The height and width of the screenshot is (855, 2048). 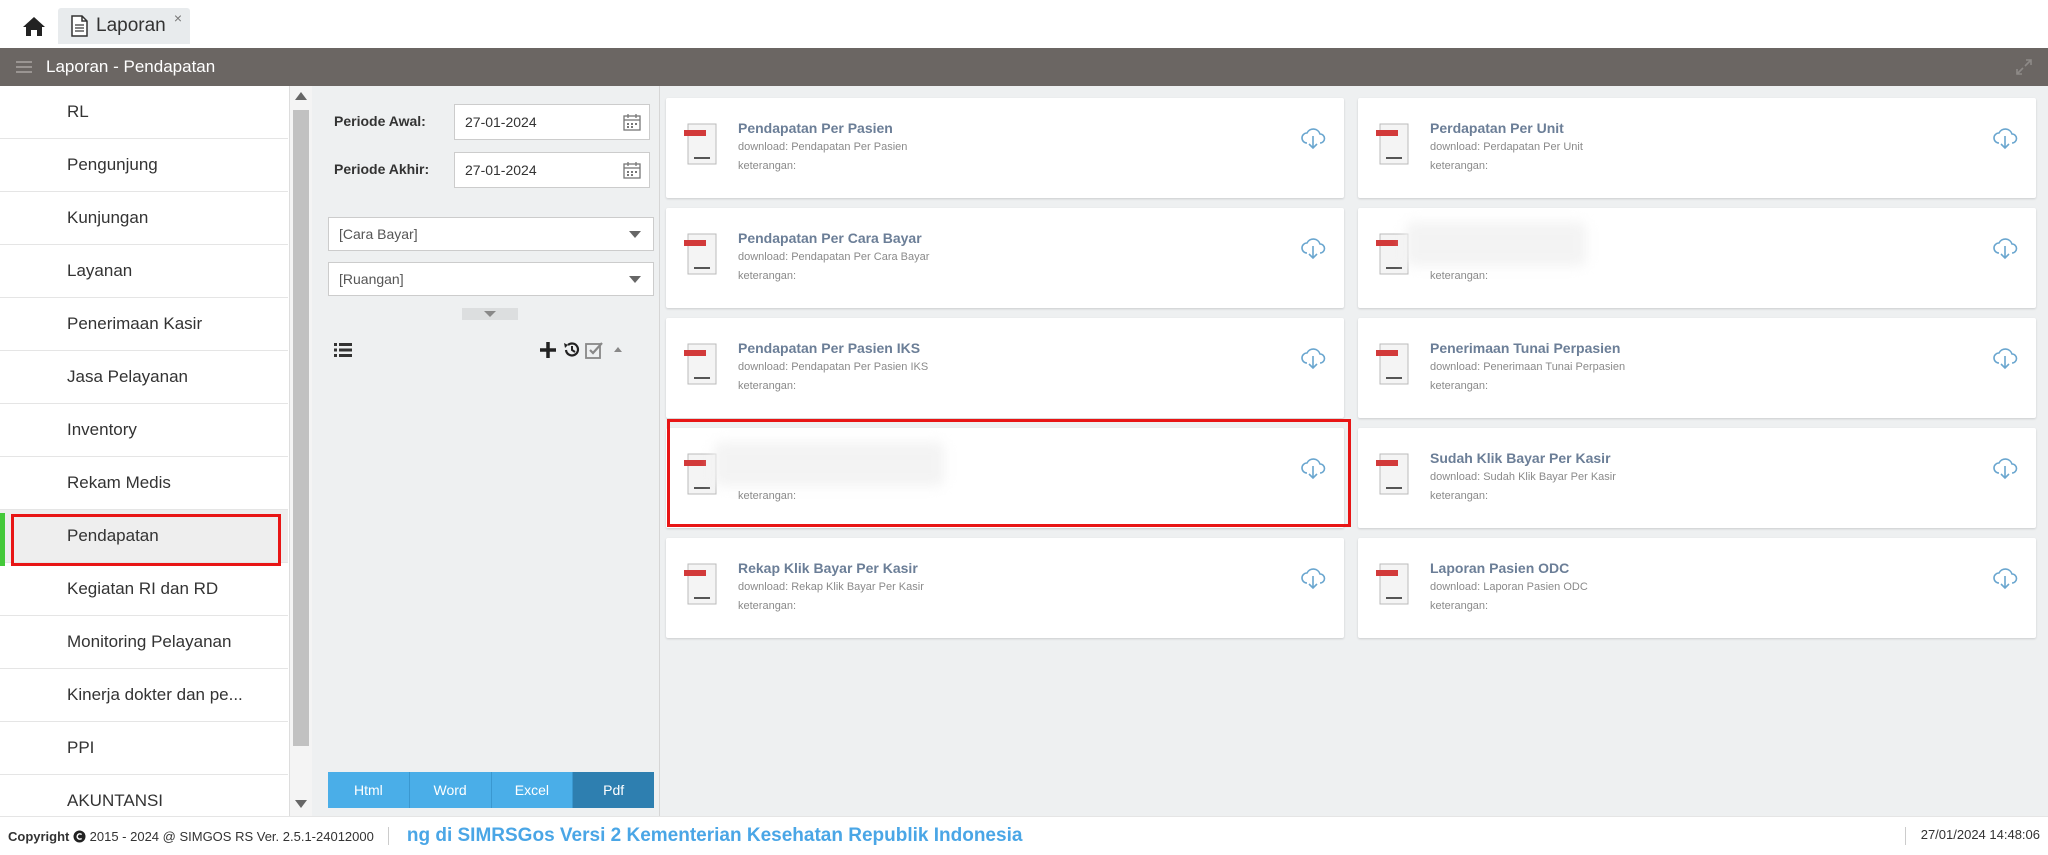 What do you see at coordinates (1523, 477) in the screenshot?
I see `report-download-text: download: Sudah Klik Bayar Per Kasir` at bounding box center [1523, 477].